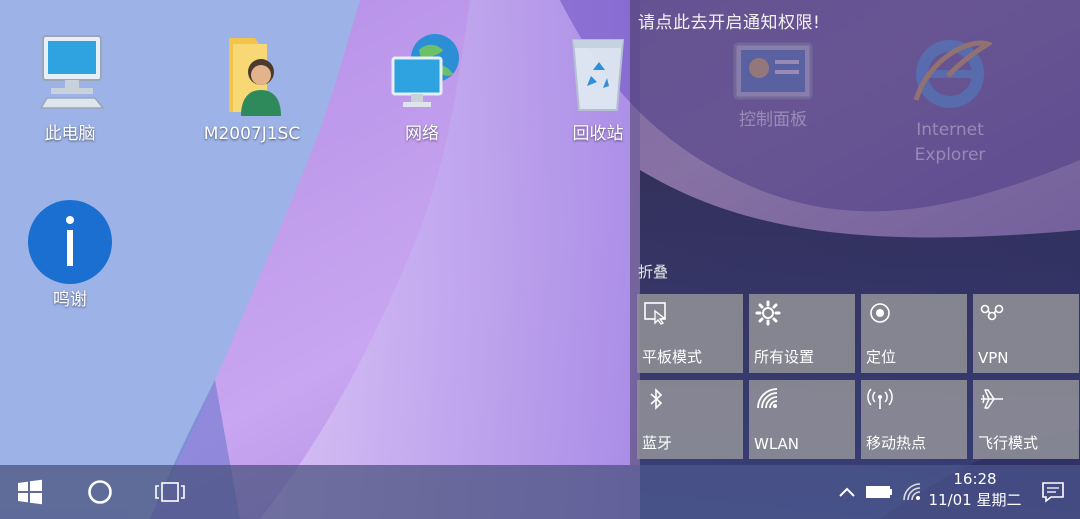 The height and width of the screenshot is (519, 1080). Describe the element at coordinates (993, 358) in the screenshot. I see `tile-label: VPN` at that location.